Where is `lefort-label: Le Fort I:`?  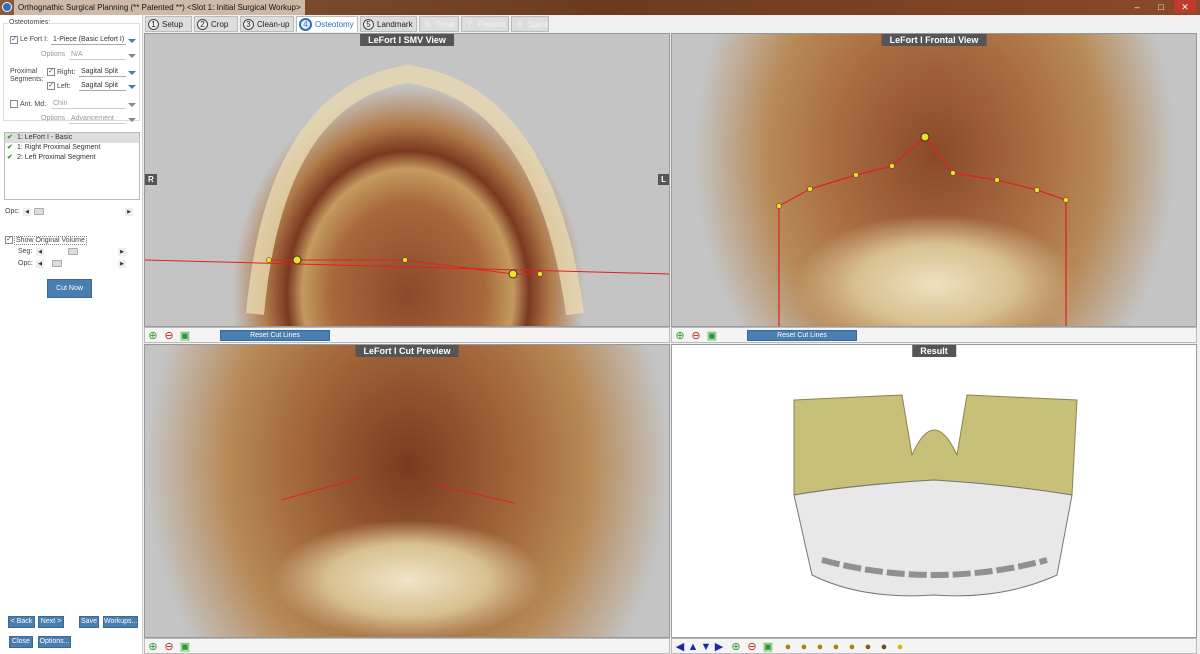
lefort-label: Le Fort I: is located at coordinates (34, 39).